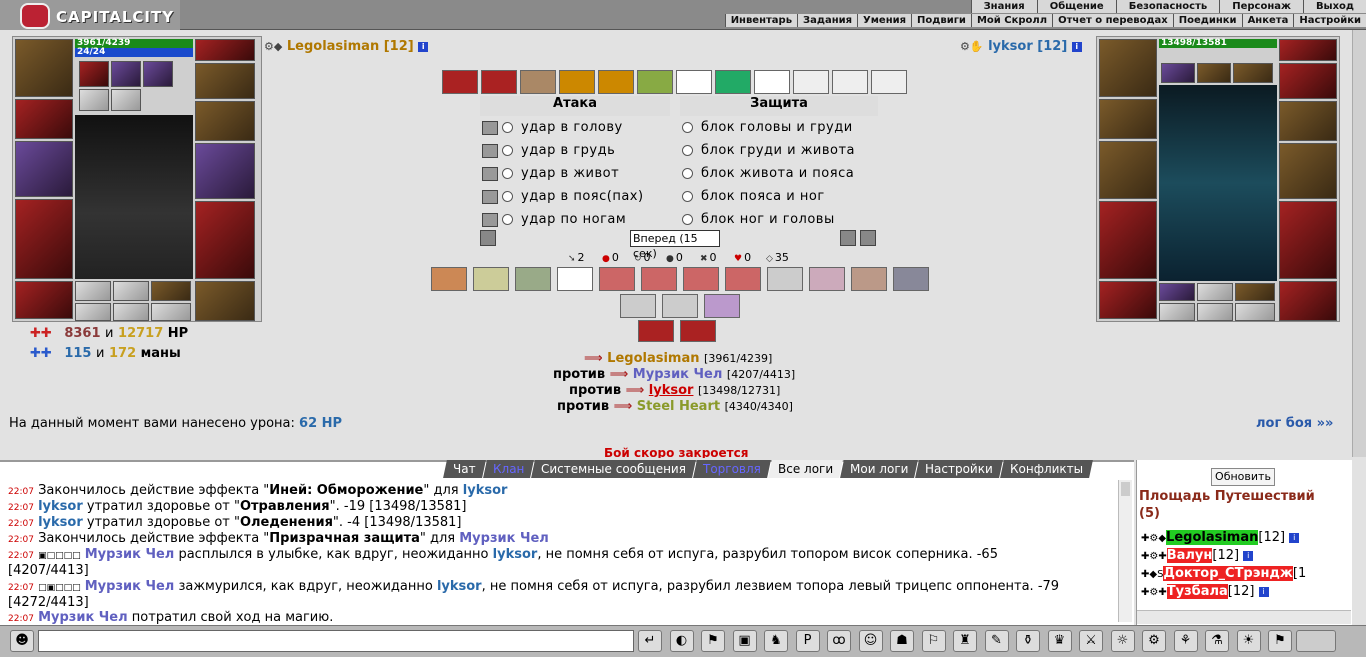 The image size is (1366, 657). Describe the element at coordinates (959, 469) in the screenshot. I see `tab-settings: Настройки` at that location.